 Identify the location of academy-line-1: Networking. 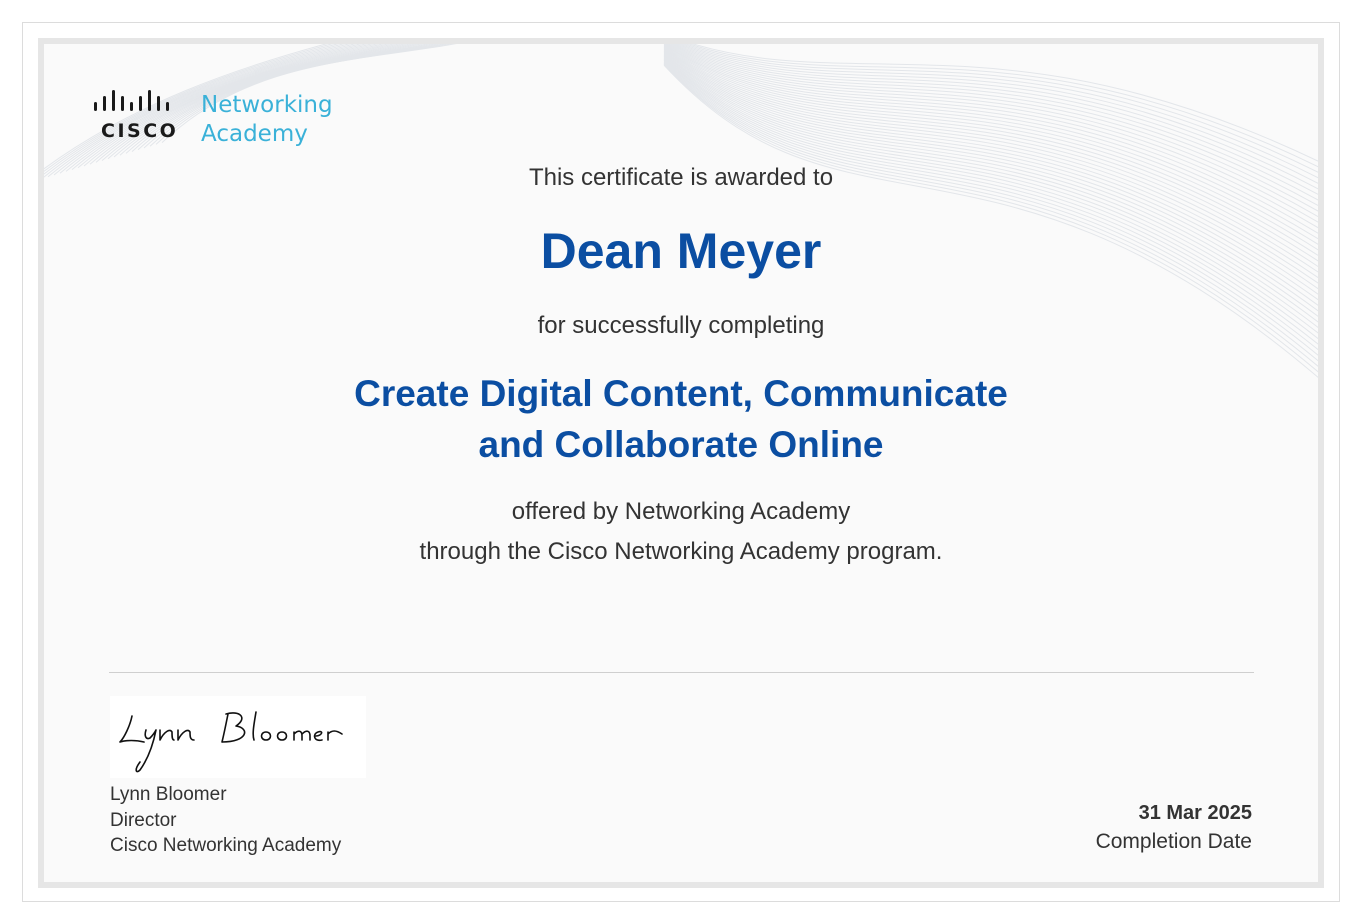
(267, 105).